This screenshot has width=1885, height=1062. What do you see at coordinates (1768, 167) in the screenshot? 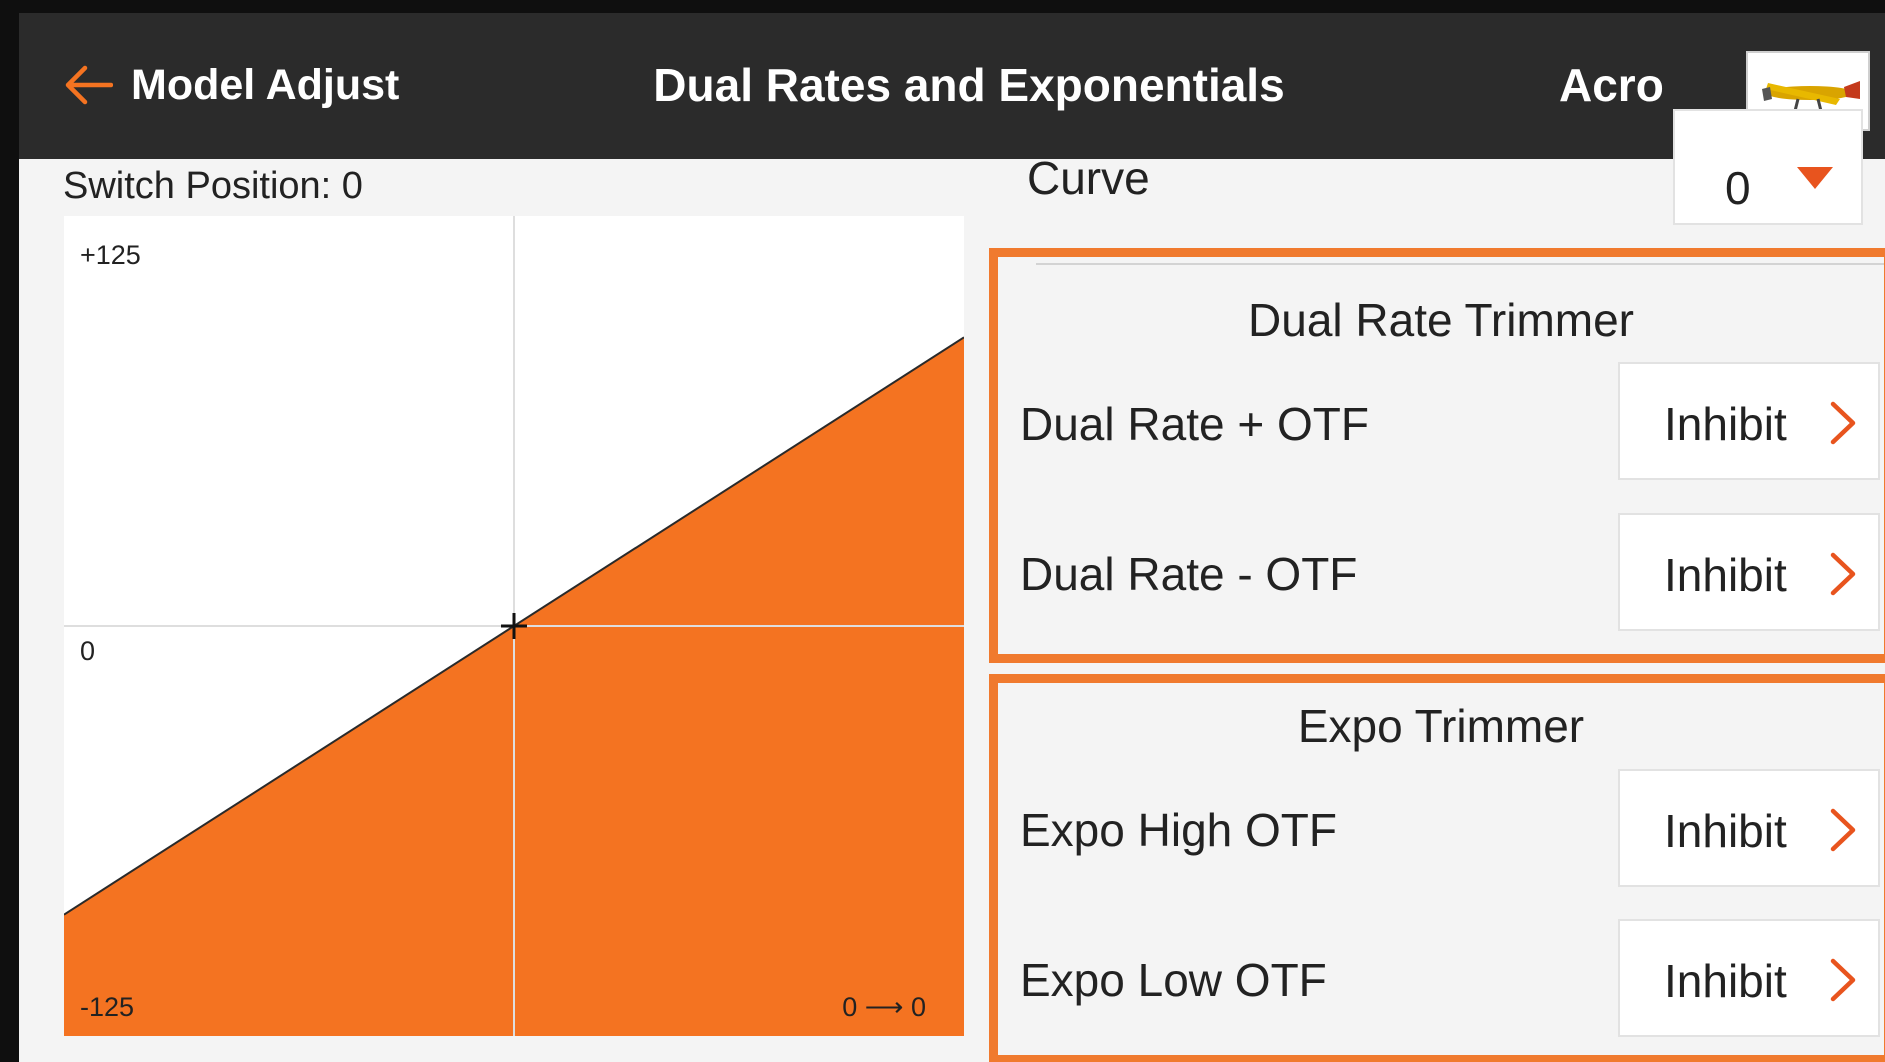
I see `curve-dropdown: 0` at bounding box center [1768, 167].